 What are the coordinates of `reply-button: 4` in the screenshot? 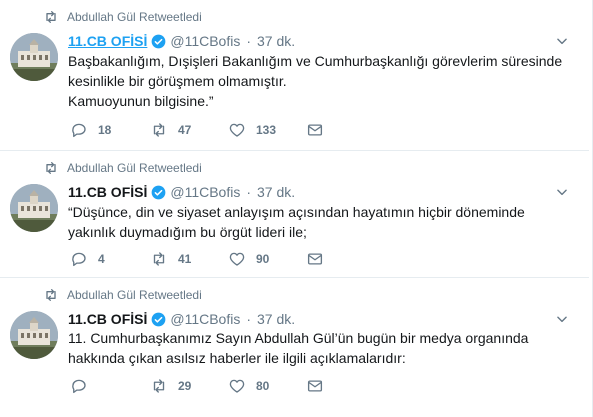 It's located at (110, 259).